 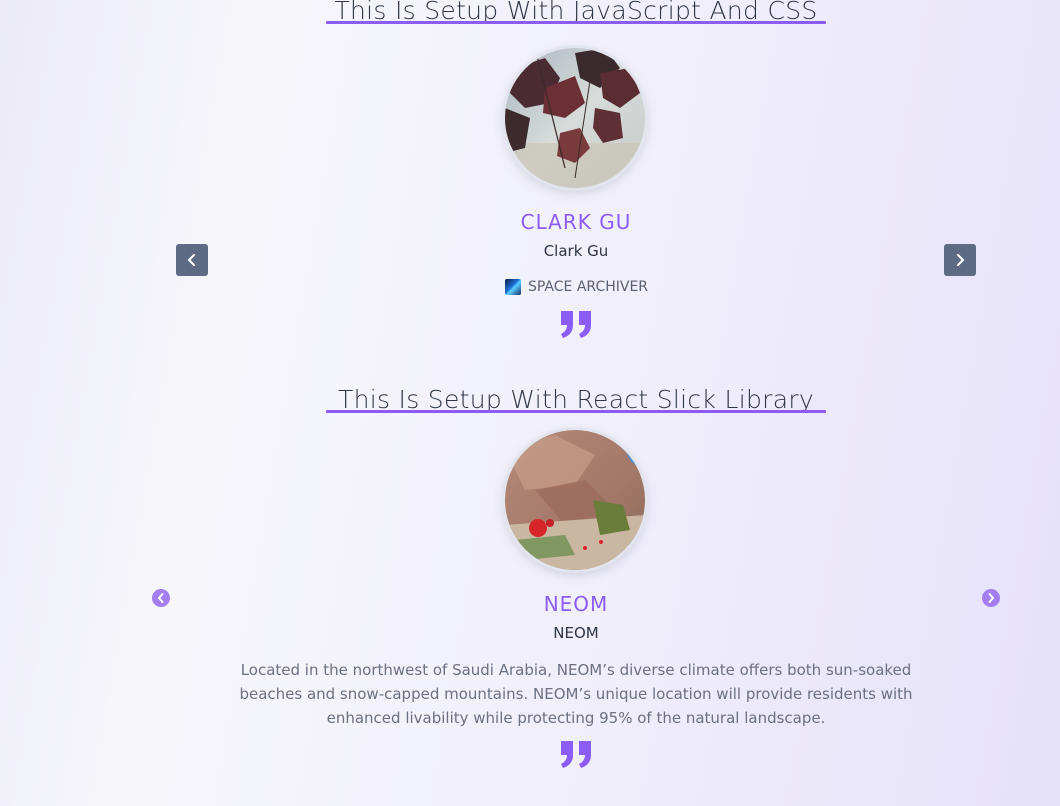 I want to click on desert-rocks-photo, so click(x=575, y=500).